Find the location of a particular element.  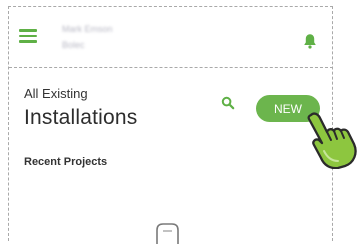

user-name: Mark Emson is located at coordinates (87, 29).